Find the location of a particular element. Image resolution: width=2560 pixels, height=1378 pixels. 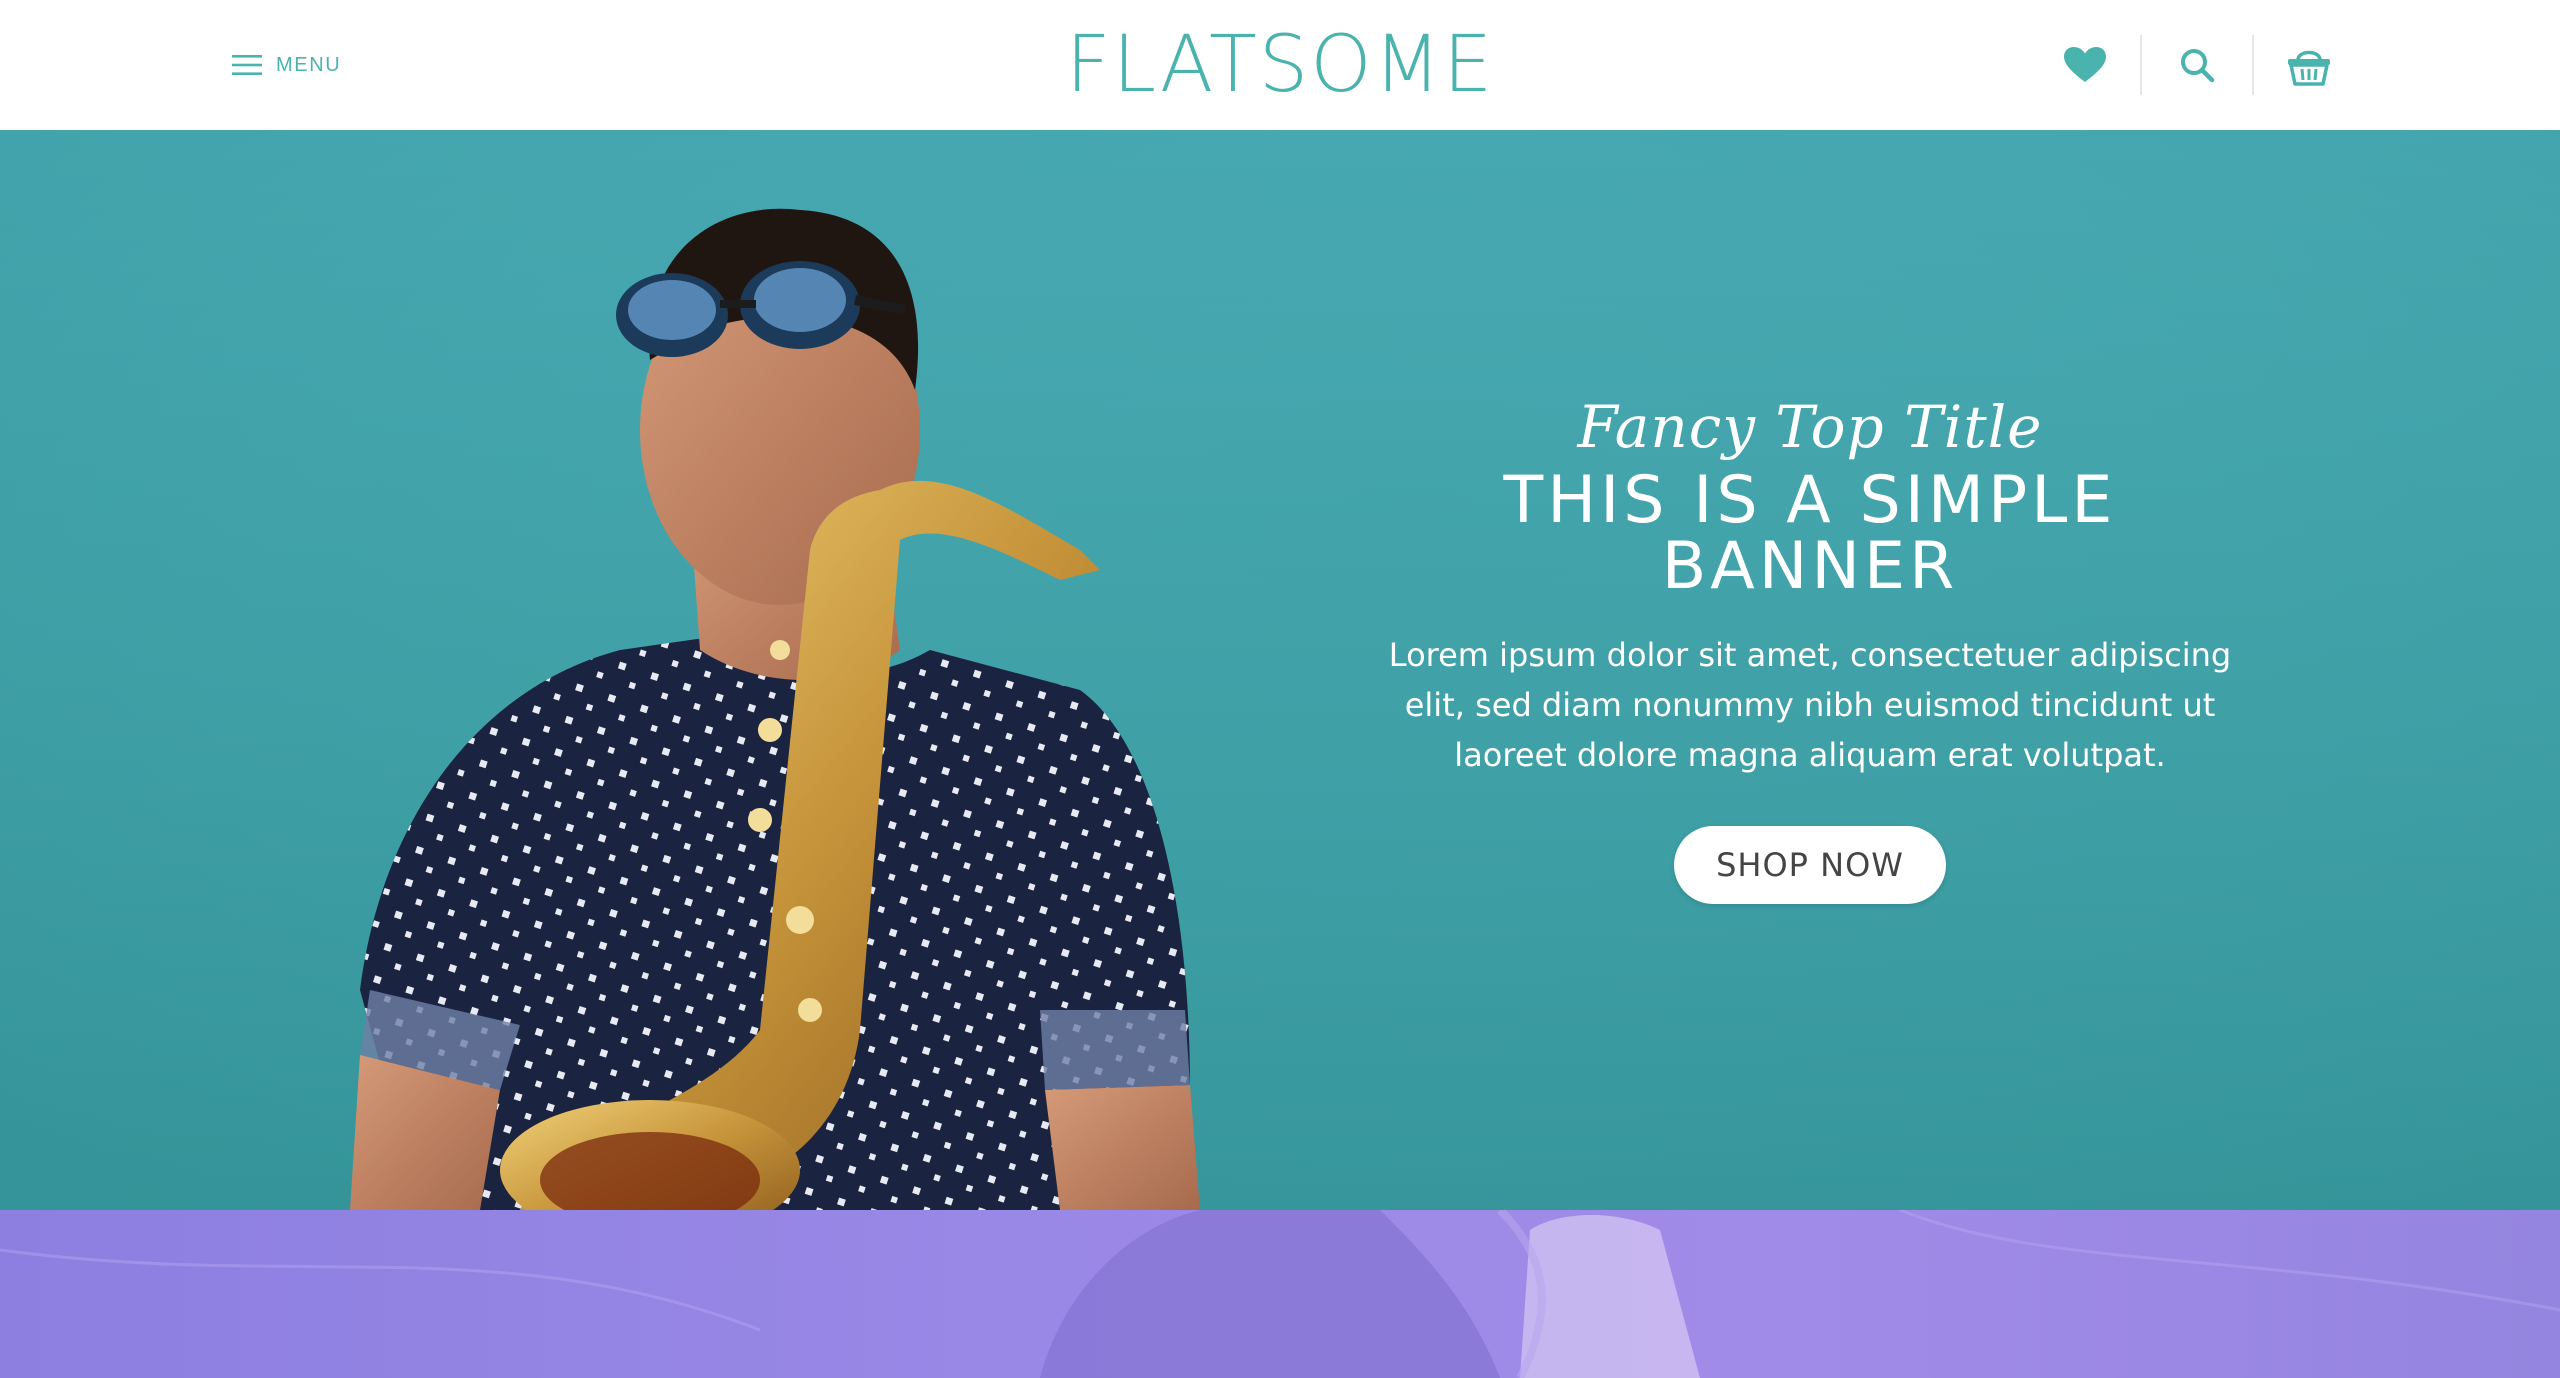

search-button is located at coordinates (2197, 65).